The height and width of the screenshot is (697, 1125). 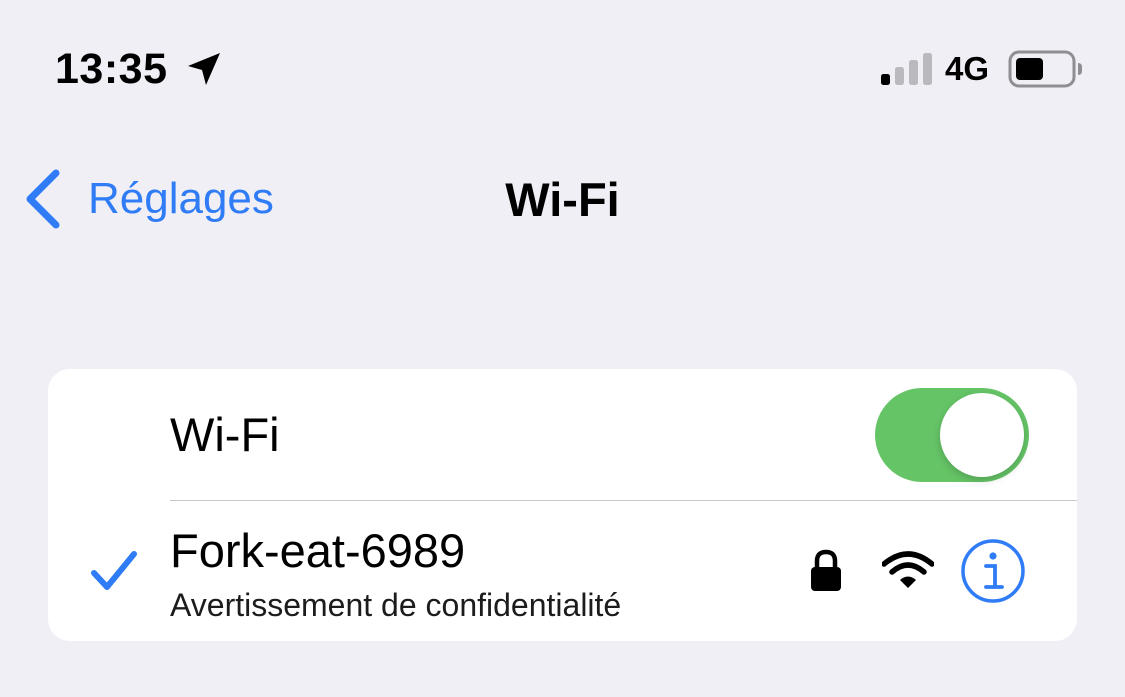 What do you see at coordinates (114, 570) in the screenshot?
I see `checkmark-icon` at bounding box center [114, 570].